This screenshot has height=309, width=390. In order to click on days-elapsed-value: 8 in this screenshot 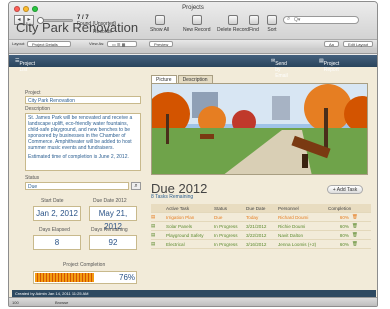, I will do `click(57, 242)`.